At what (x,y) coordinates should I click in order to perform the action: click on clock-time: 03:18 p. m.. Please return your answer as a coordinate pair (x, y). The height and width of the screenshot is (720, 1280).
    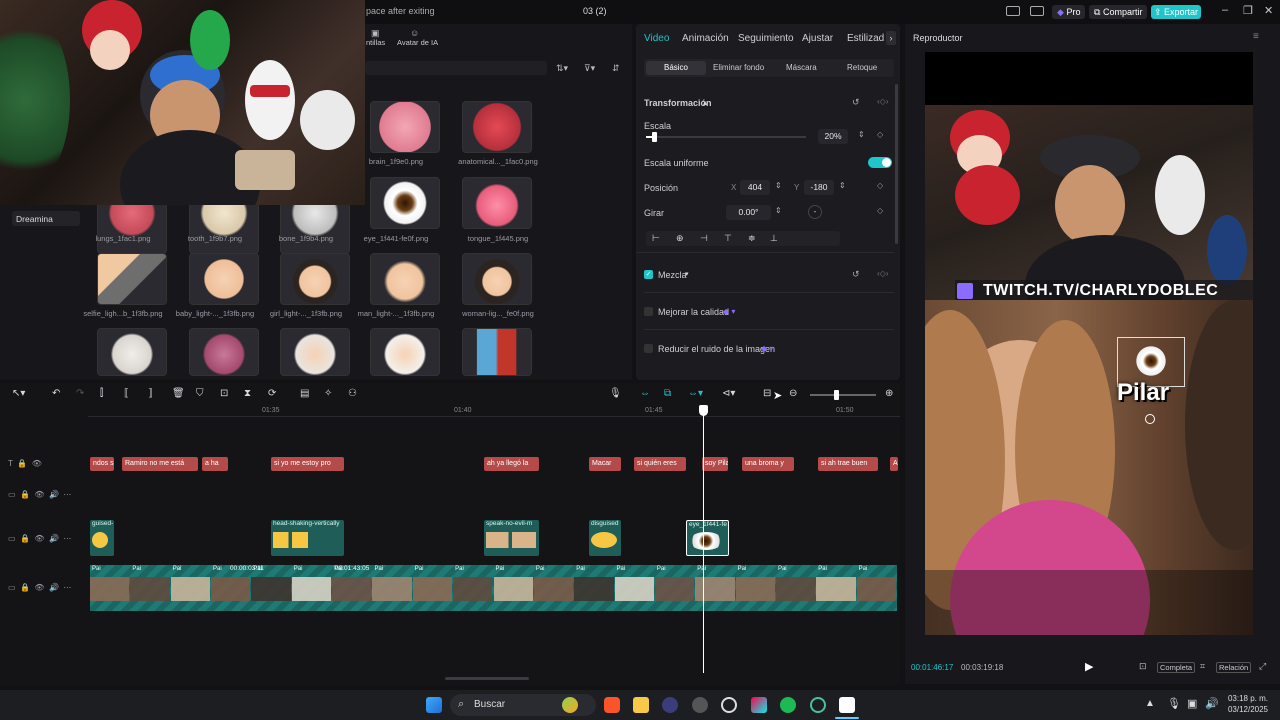
    Looking at the image, I should click on (1247, 698).